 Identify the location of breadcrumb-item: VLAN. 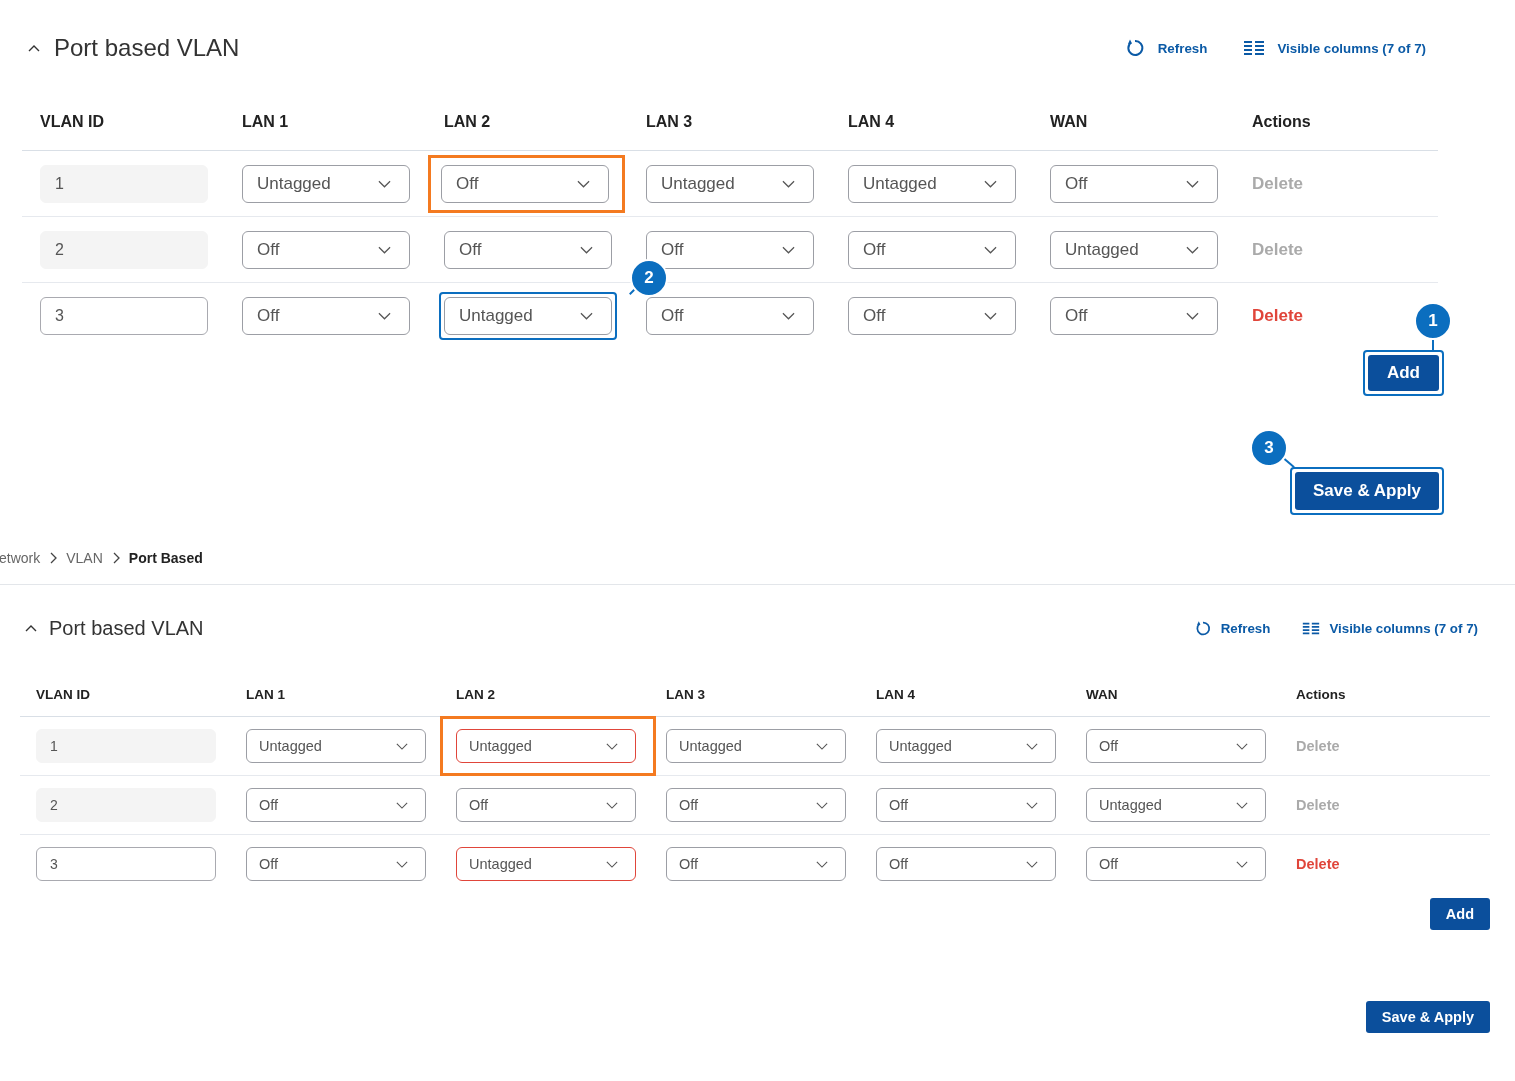
(84, 558).